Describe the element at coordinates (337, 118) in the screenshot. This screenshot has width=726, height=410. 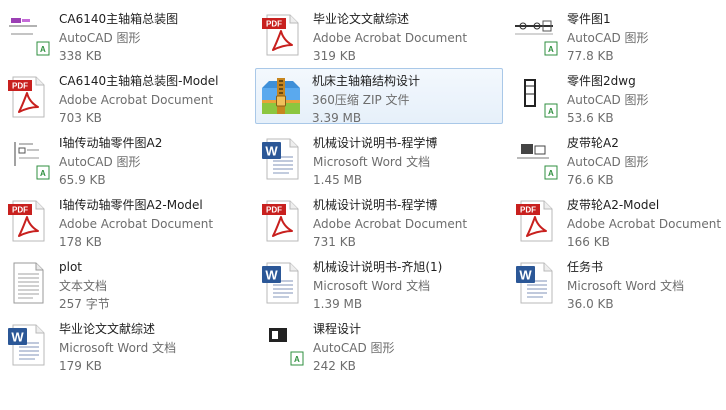
I see `file-size: 3.39 MB` at that location.